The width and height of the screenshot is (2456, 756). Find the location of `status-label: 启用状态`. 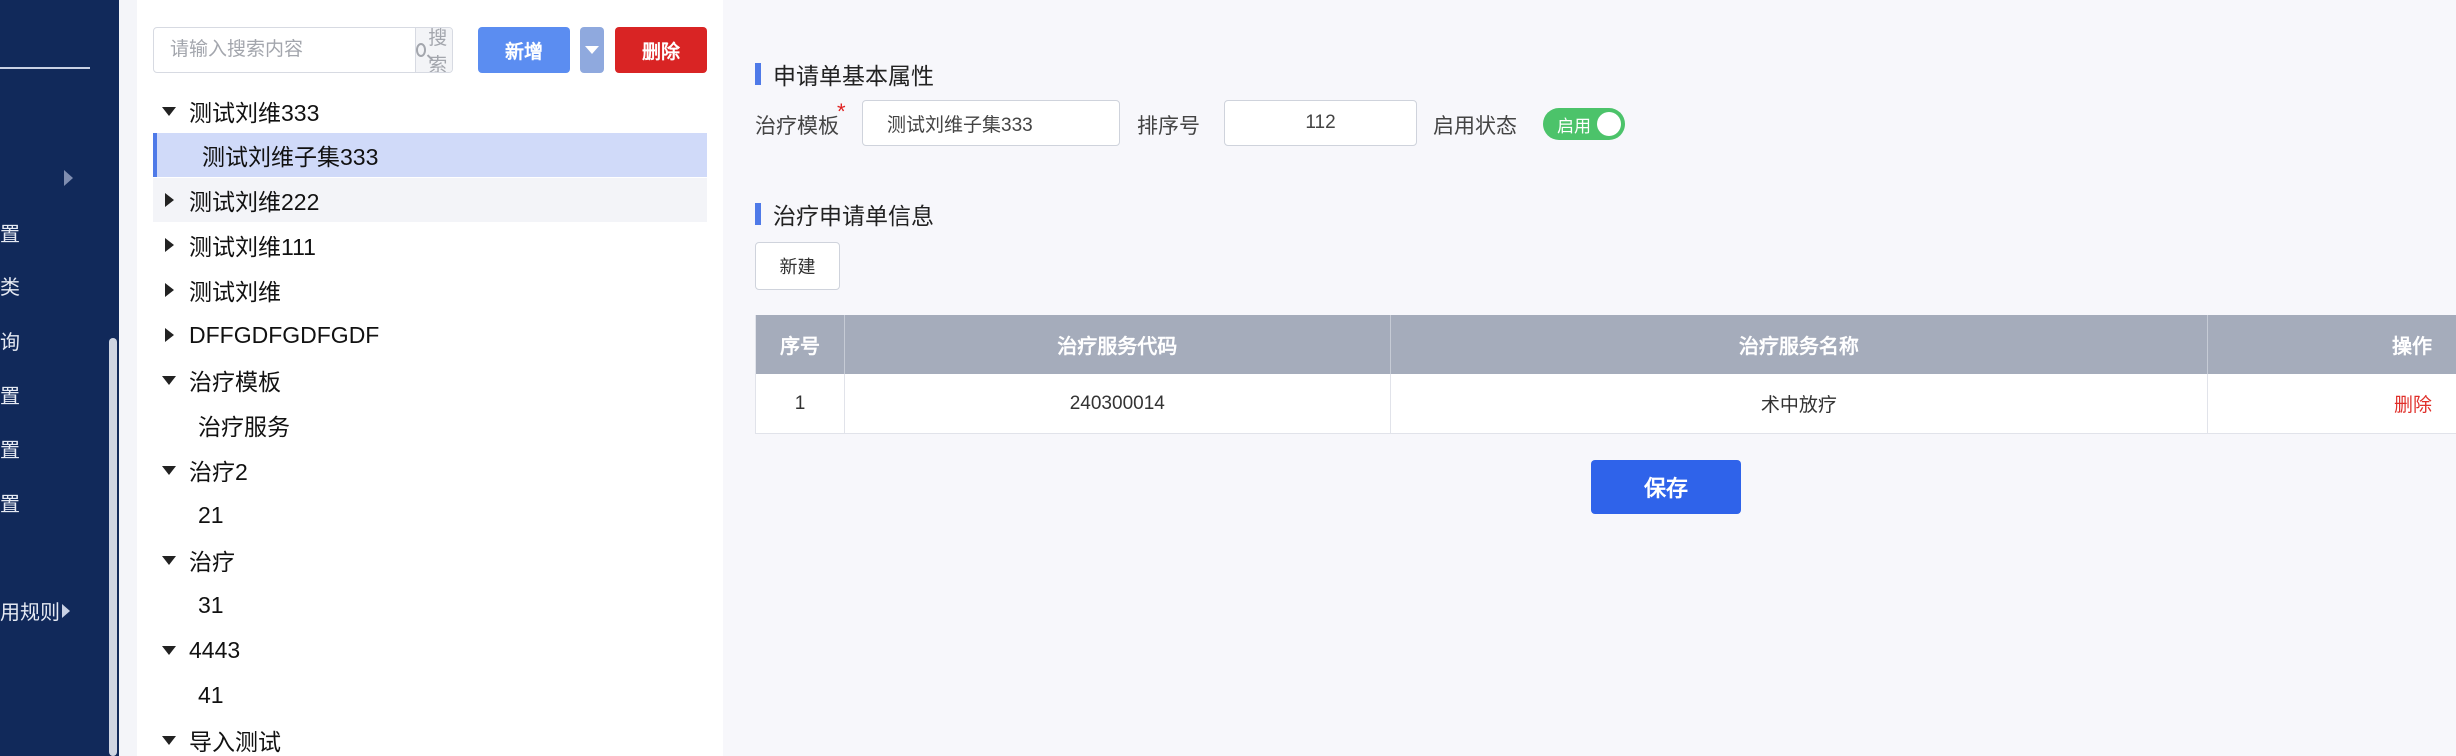

status-label: 启用状态 is located at coordinates (1475, 126).